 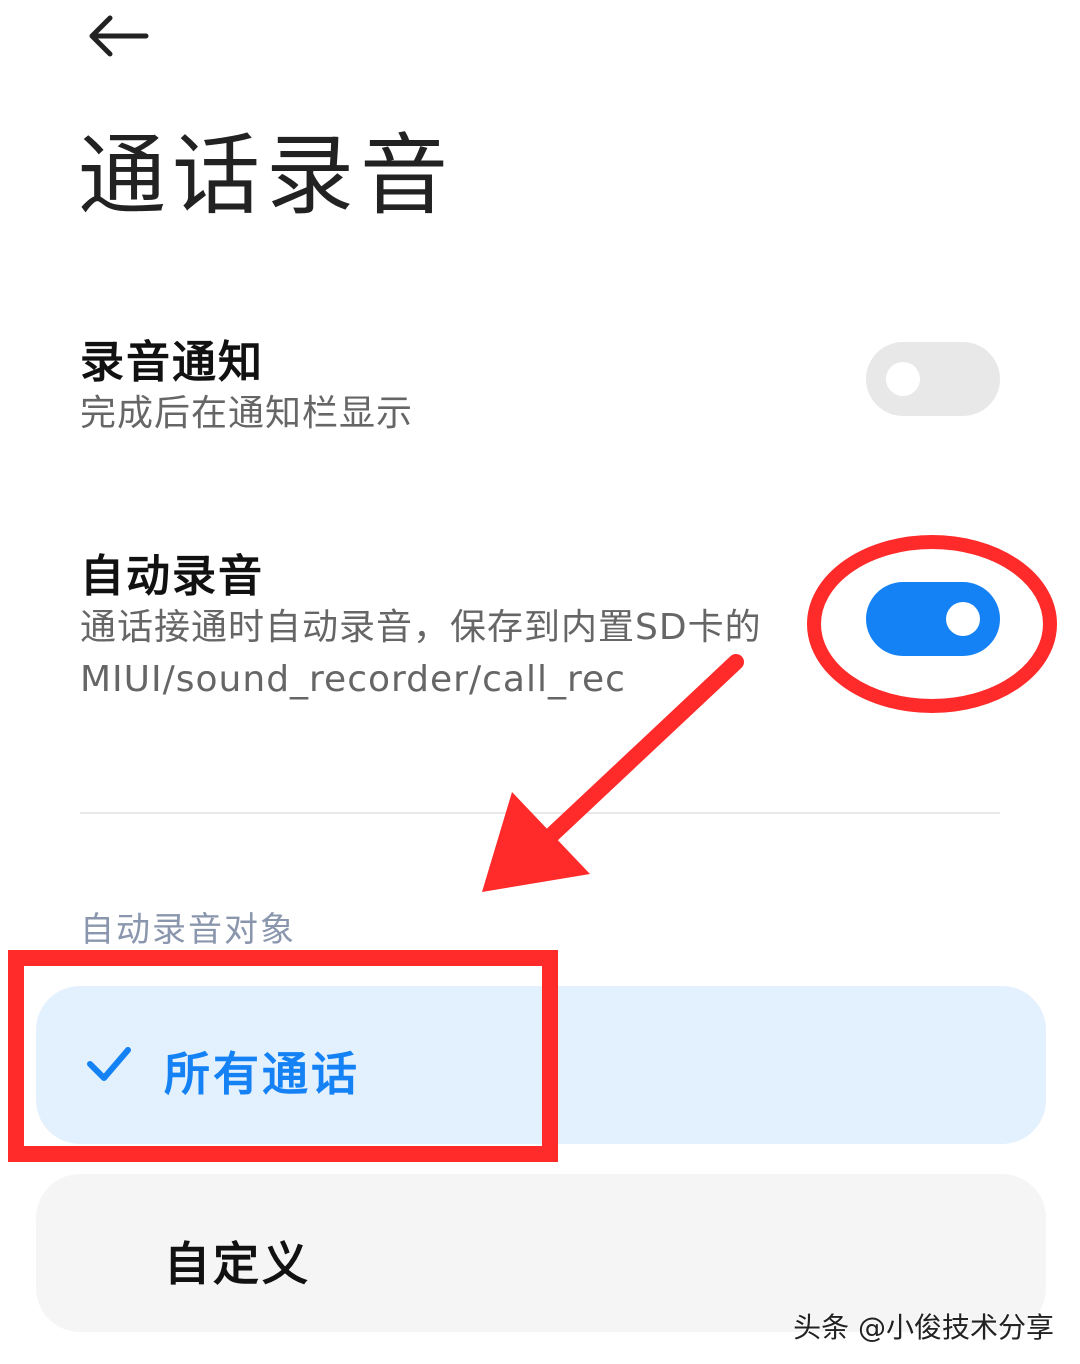 I want to click on annotation-arrow, so click(x=613, y=773).